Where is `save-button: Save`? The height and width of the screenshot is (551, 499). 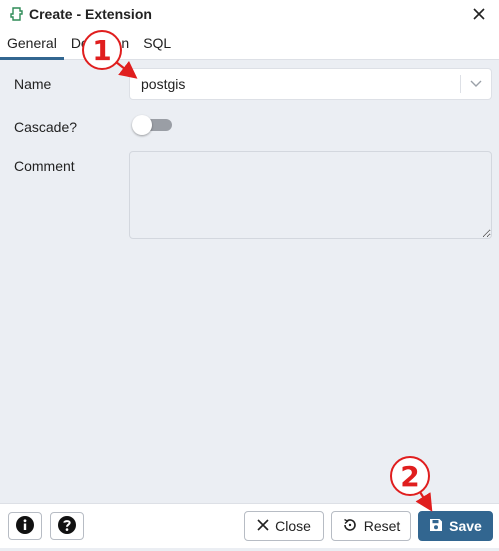
save-button: Save is located at coordinates (455, 526).